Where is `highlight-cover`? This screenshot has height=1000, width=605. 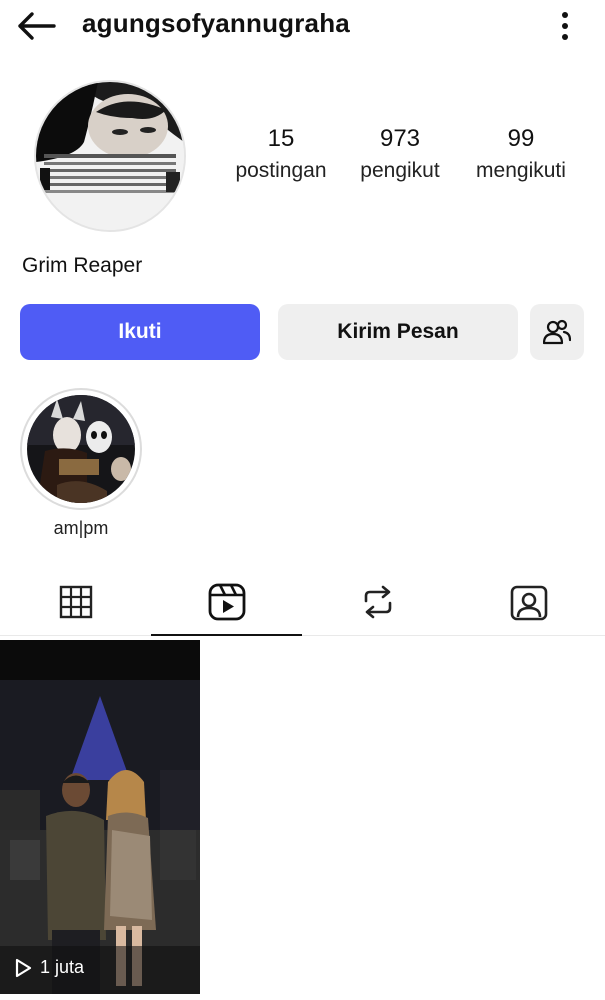 highlight-cover is located at coordinates (81, 449).